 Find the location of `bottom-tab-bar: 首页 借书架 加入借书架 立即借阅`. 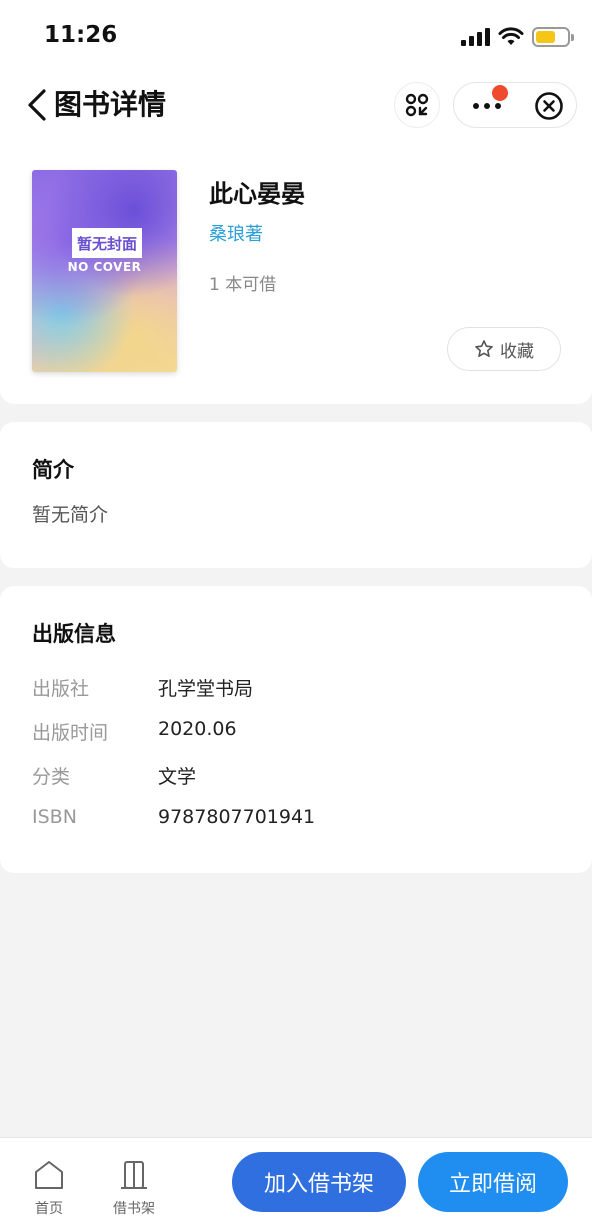

bottom-tab-bar: 首页 借书架 加入借书架 立即借阅 is located at coordinates (296, 1179).